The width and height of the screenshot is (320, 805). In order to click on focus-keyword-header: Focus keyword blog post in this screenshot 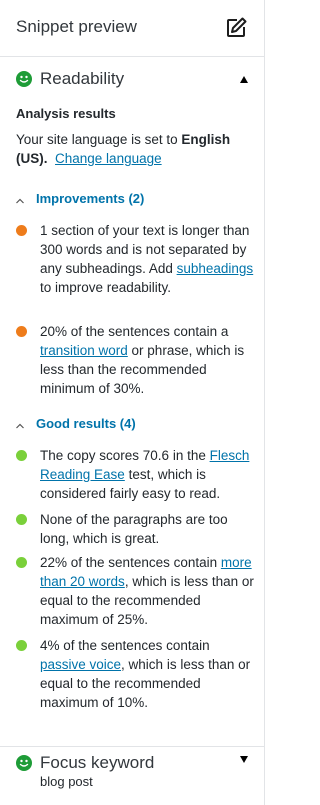, I will do `click(132, 767)`.